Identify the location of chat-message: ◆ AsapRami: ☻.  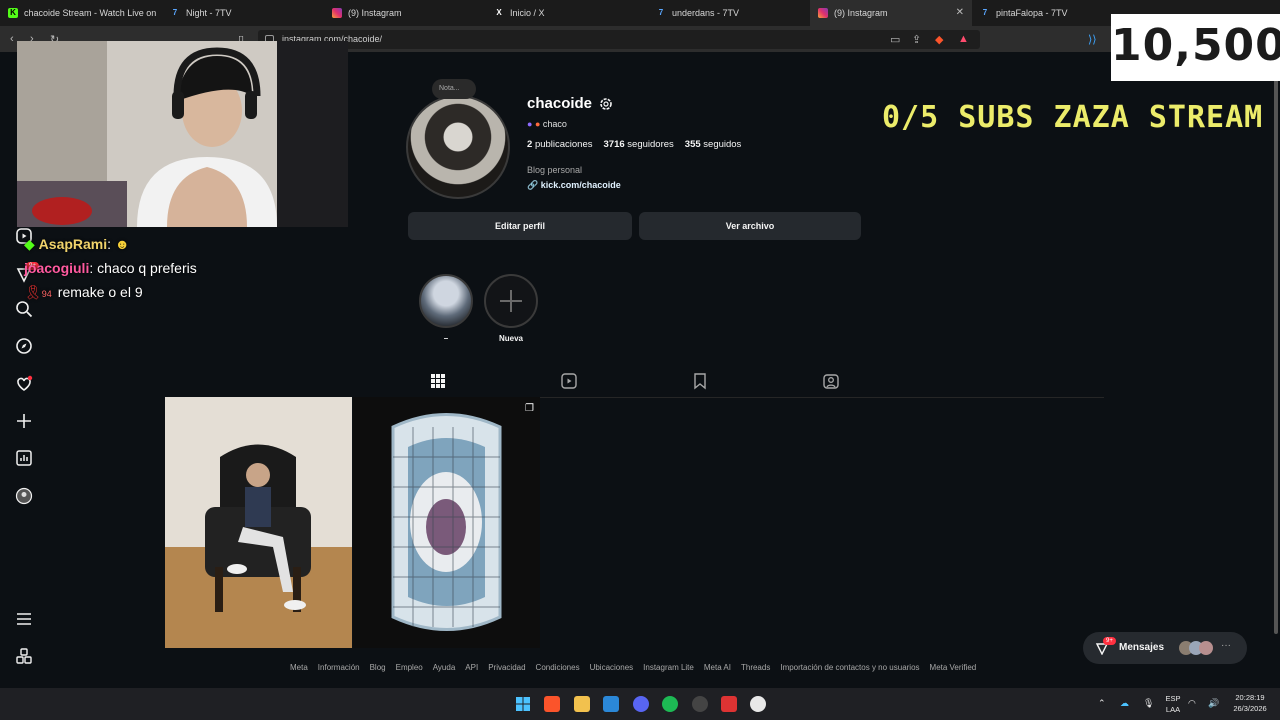
(77, 244).